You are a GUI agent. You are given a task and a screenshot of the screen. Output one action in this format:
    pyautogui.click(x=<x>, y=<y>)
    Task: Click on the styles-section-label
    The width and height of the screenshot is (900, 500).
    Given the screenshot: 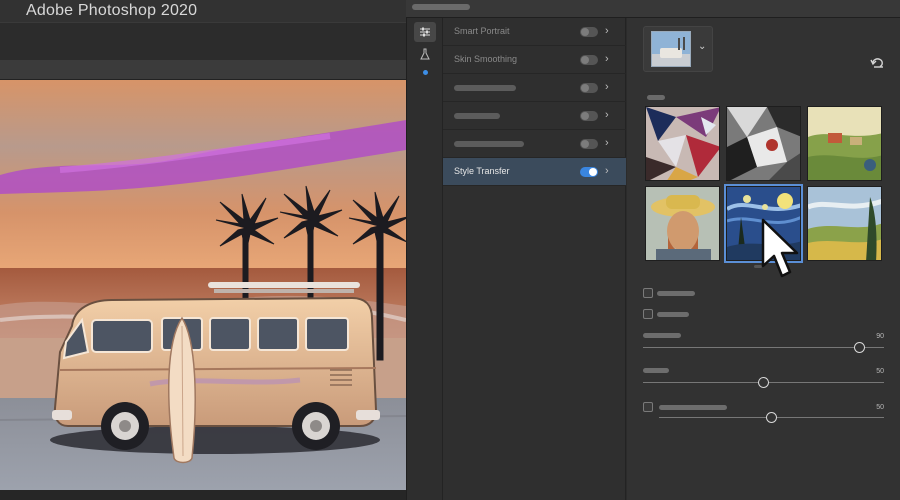 What is the action you would take?
    pyautogui.click(x=656, y=97)
    